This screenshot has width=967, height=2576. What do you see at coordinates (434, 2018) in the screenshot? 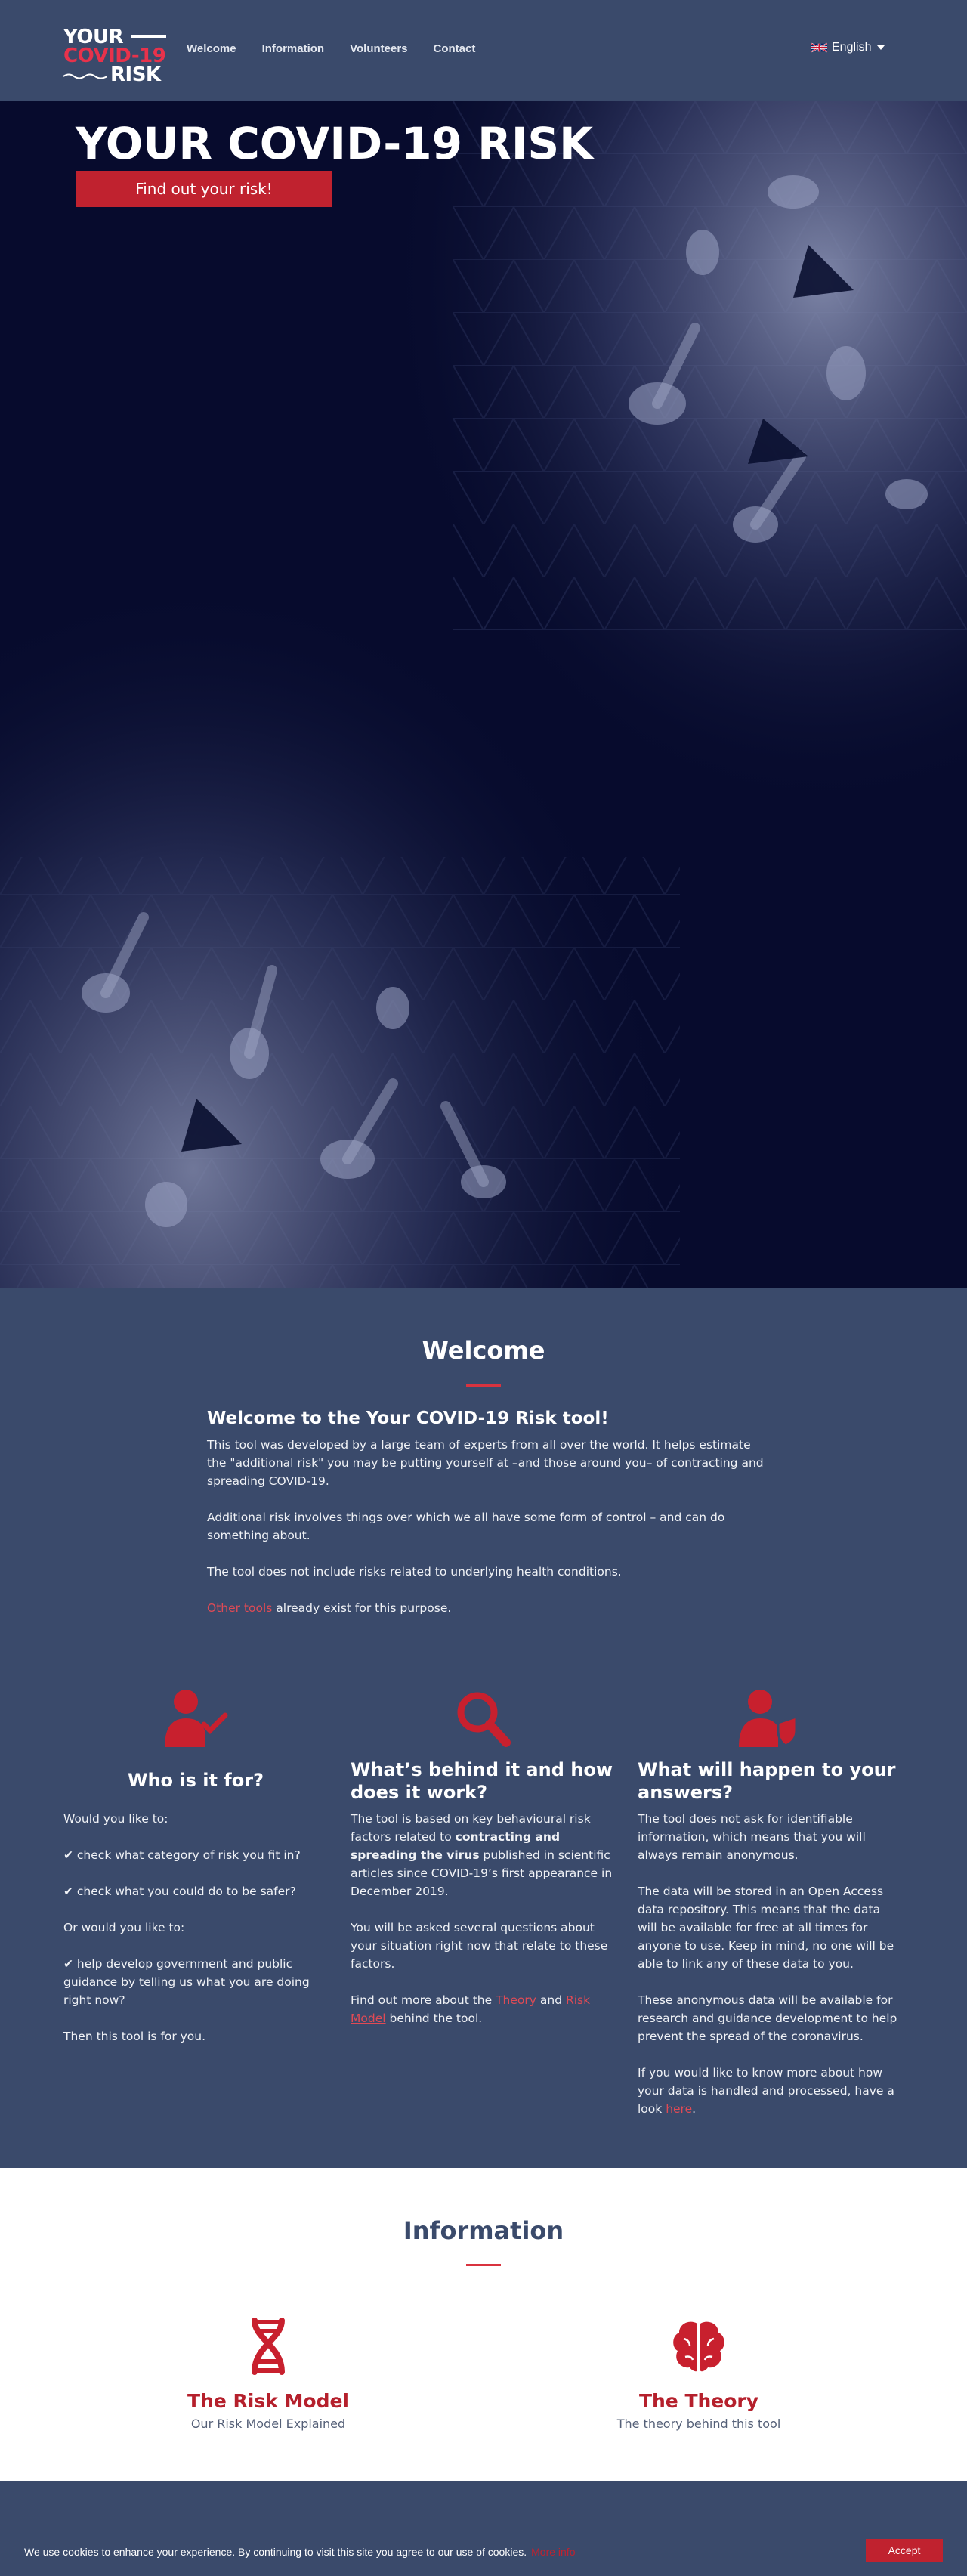
I see `behind-p3-c: behind the tool.` at bounding box center [434, 2018].